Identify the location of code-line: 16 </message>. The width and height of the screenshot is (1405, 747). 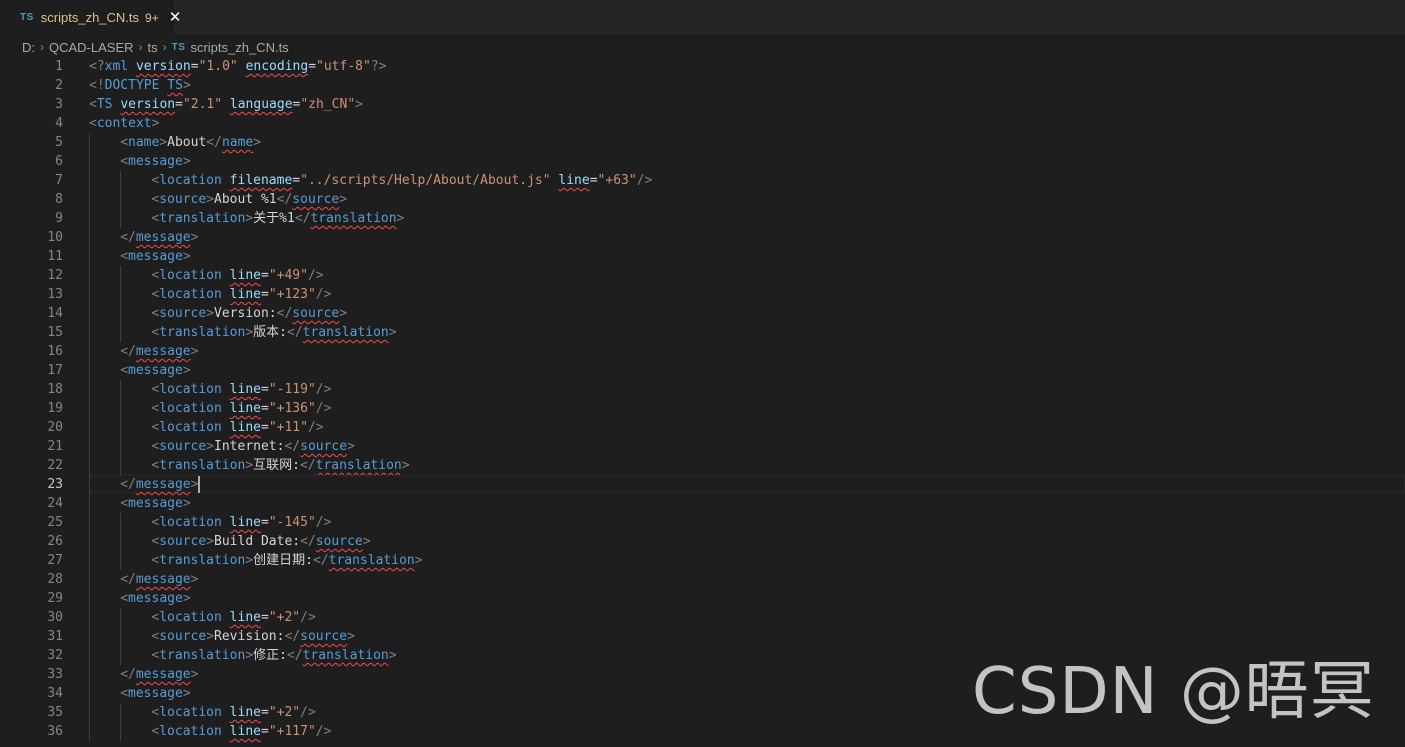
(702, 351).